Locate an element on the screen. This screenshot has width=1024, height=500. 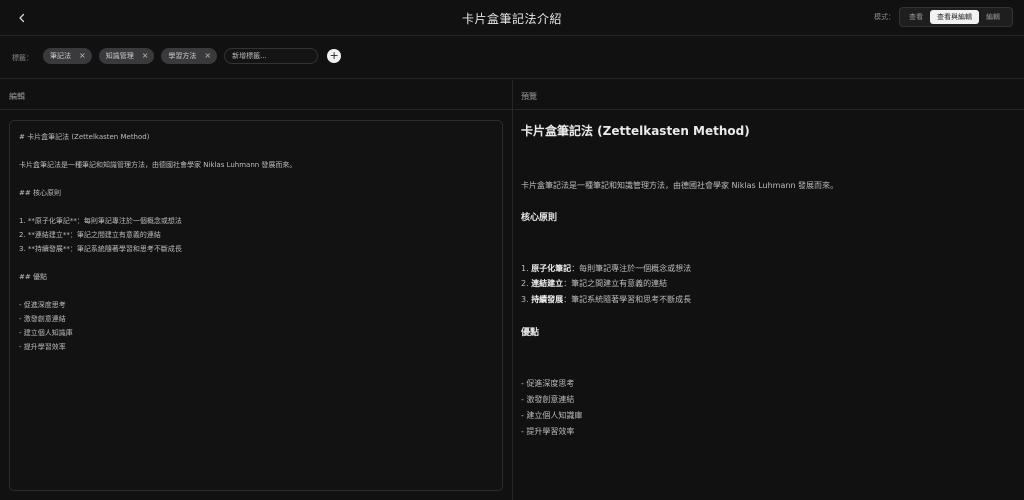
tags-label: 標籤： is located at coordinates (22, 58).